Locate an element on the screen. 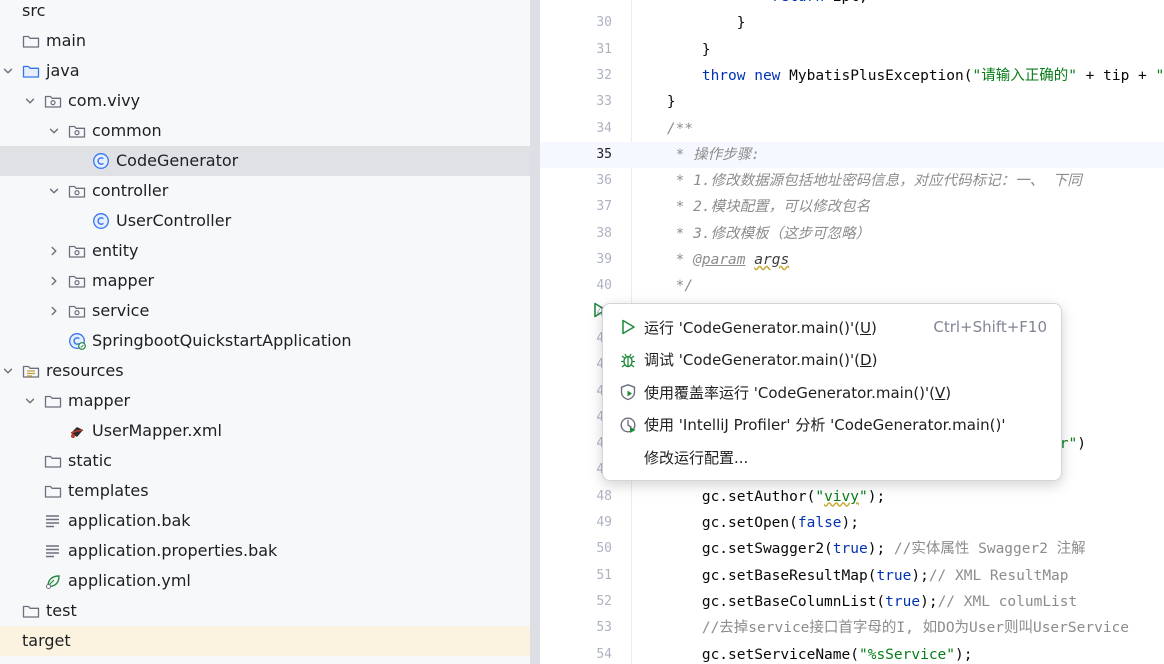  tree-item-label: common is located at coordinates (127, 130).